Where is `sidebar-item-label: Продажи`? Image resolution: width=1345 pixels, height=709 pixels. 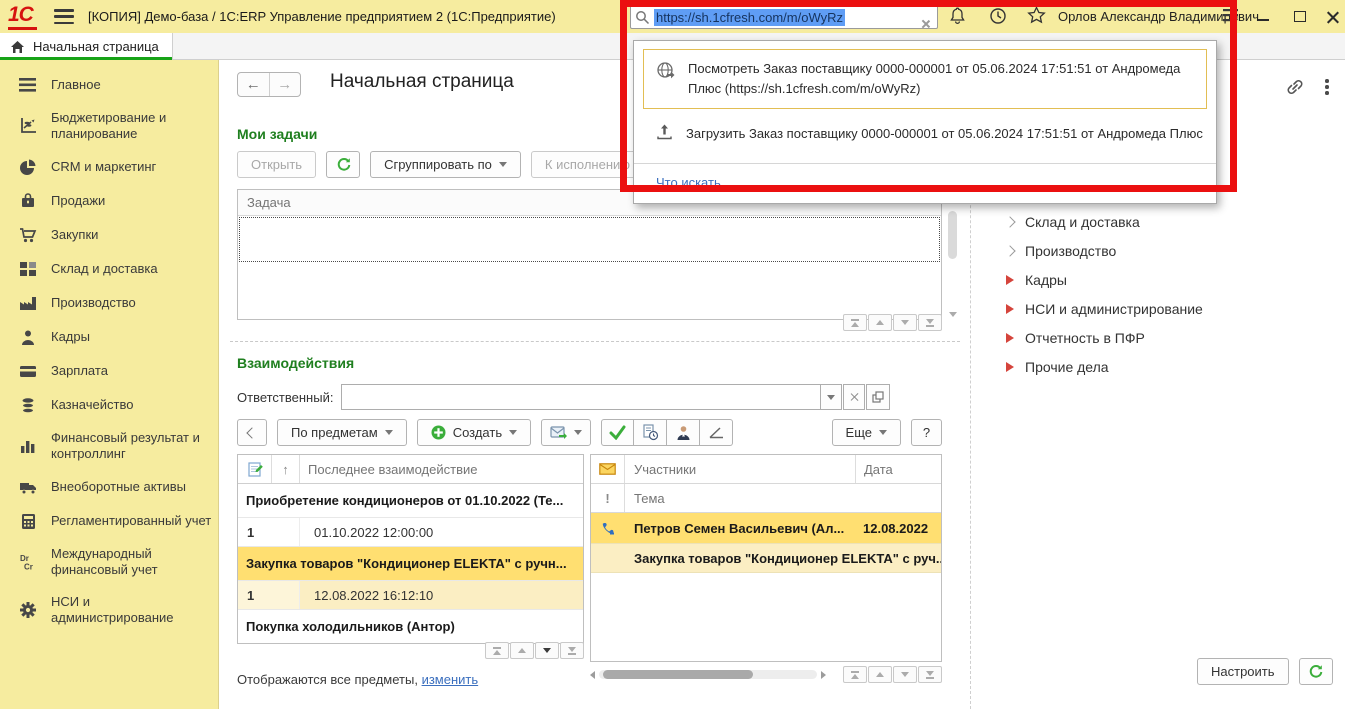
sidebar-item-label: Продажи is located at coordinates (78, 200).